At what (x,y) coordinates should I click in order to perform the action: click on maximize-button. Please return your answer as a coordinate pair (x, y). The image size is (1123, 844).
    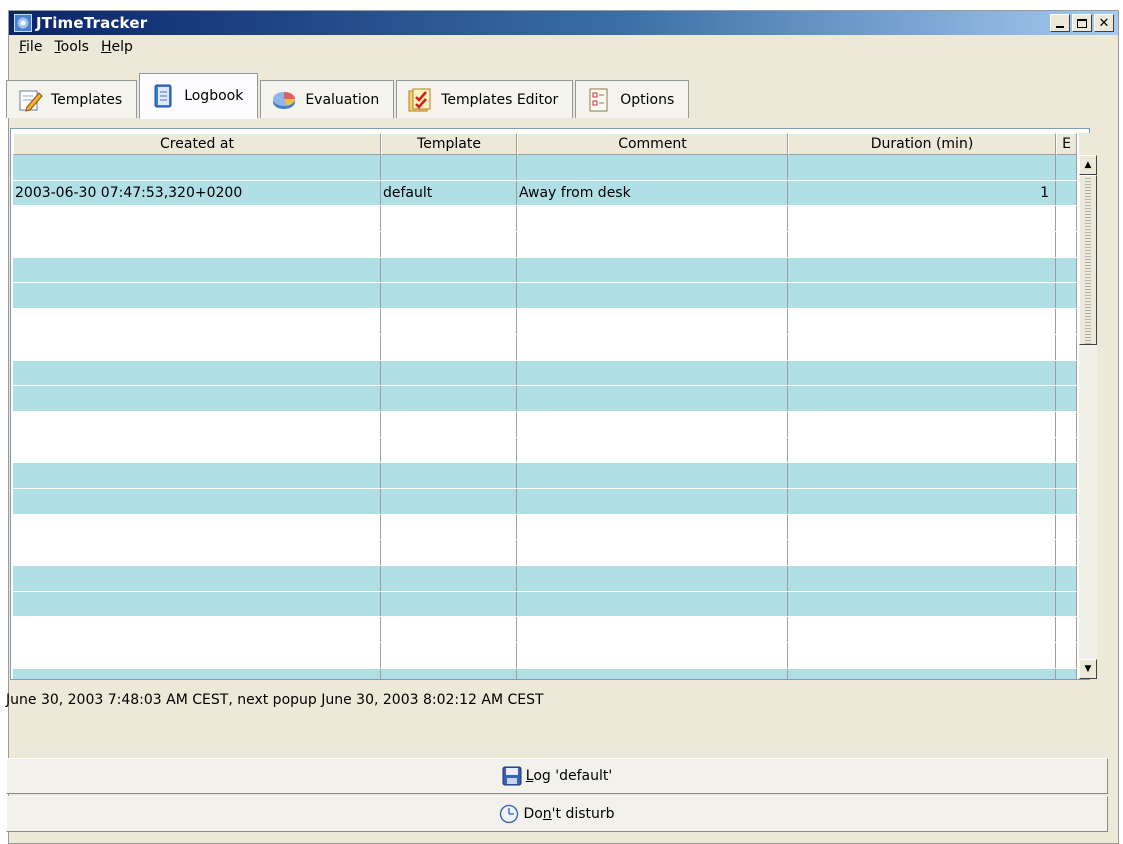
    Looking at the image, I should click on (1082, 23).